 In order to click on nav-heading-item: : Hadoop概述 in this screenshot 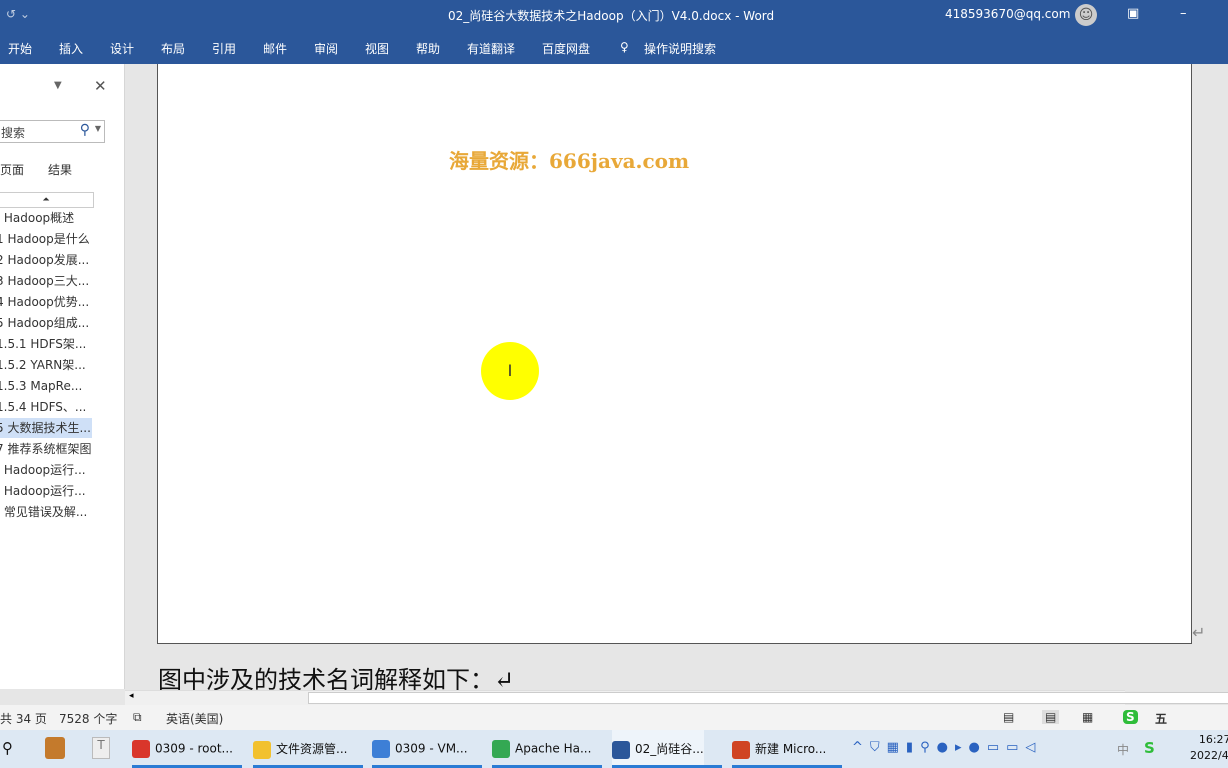, I will do `click(46, 218)`.